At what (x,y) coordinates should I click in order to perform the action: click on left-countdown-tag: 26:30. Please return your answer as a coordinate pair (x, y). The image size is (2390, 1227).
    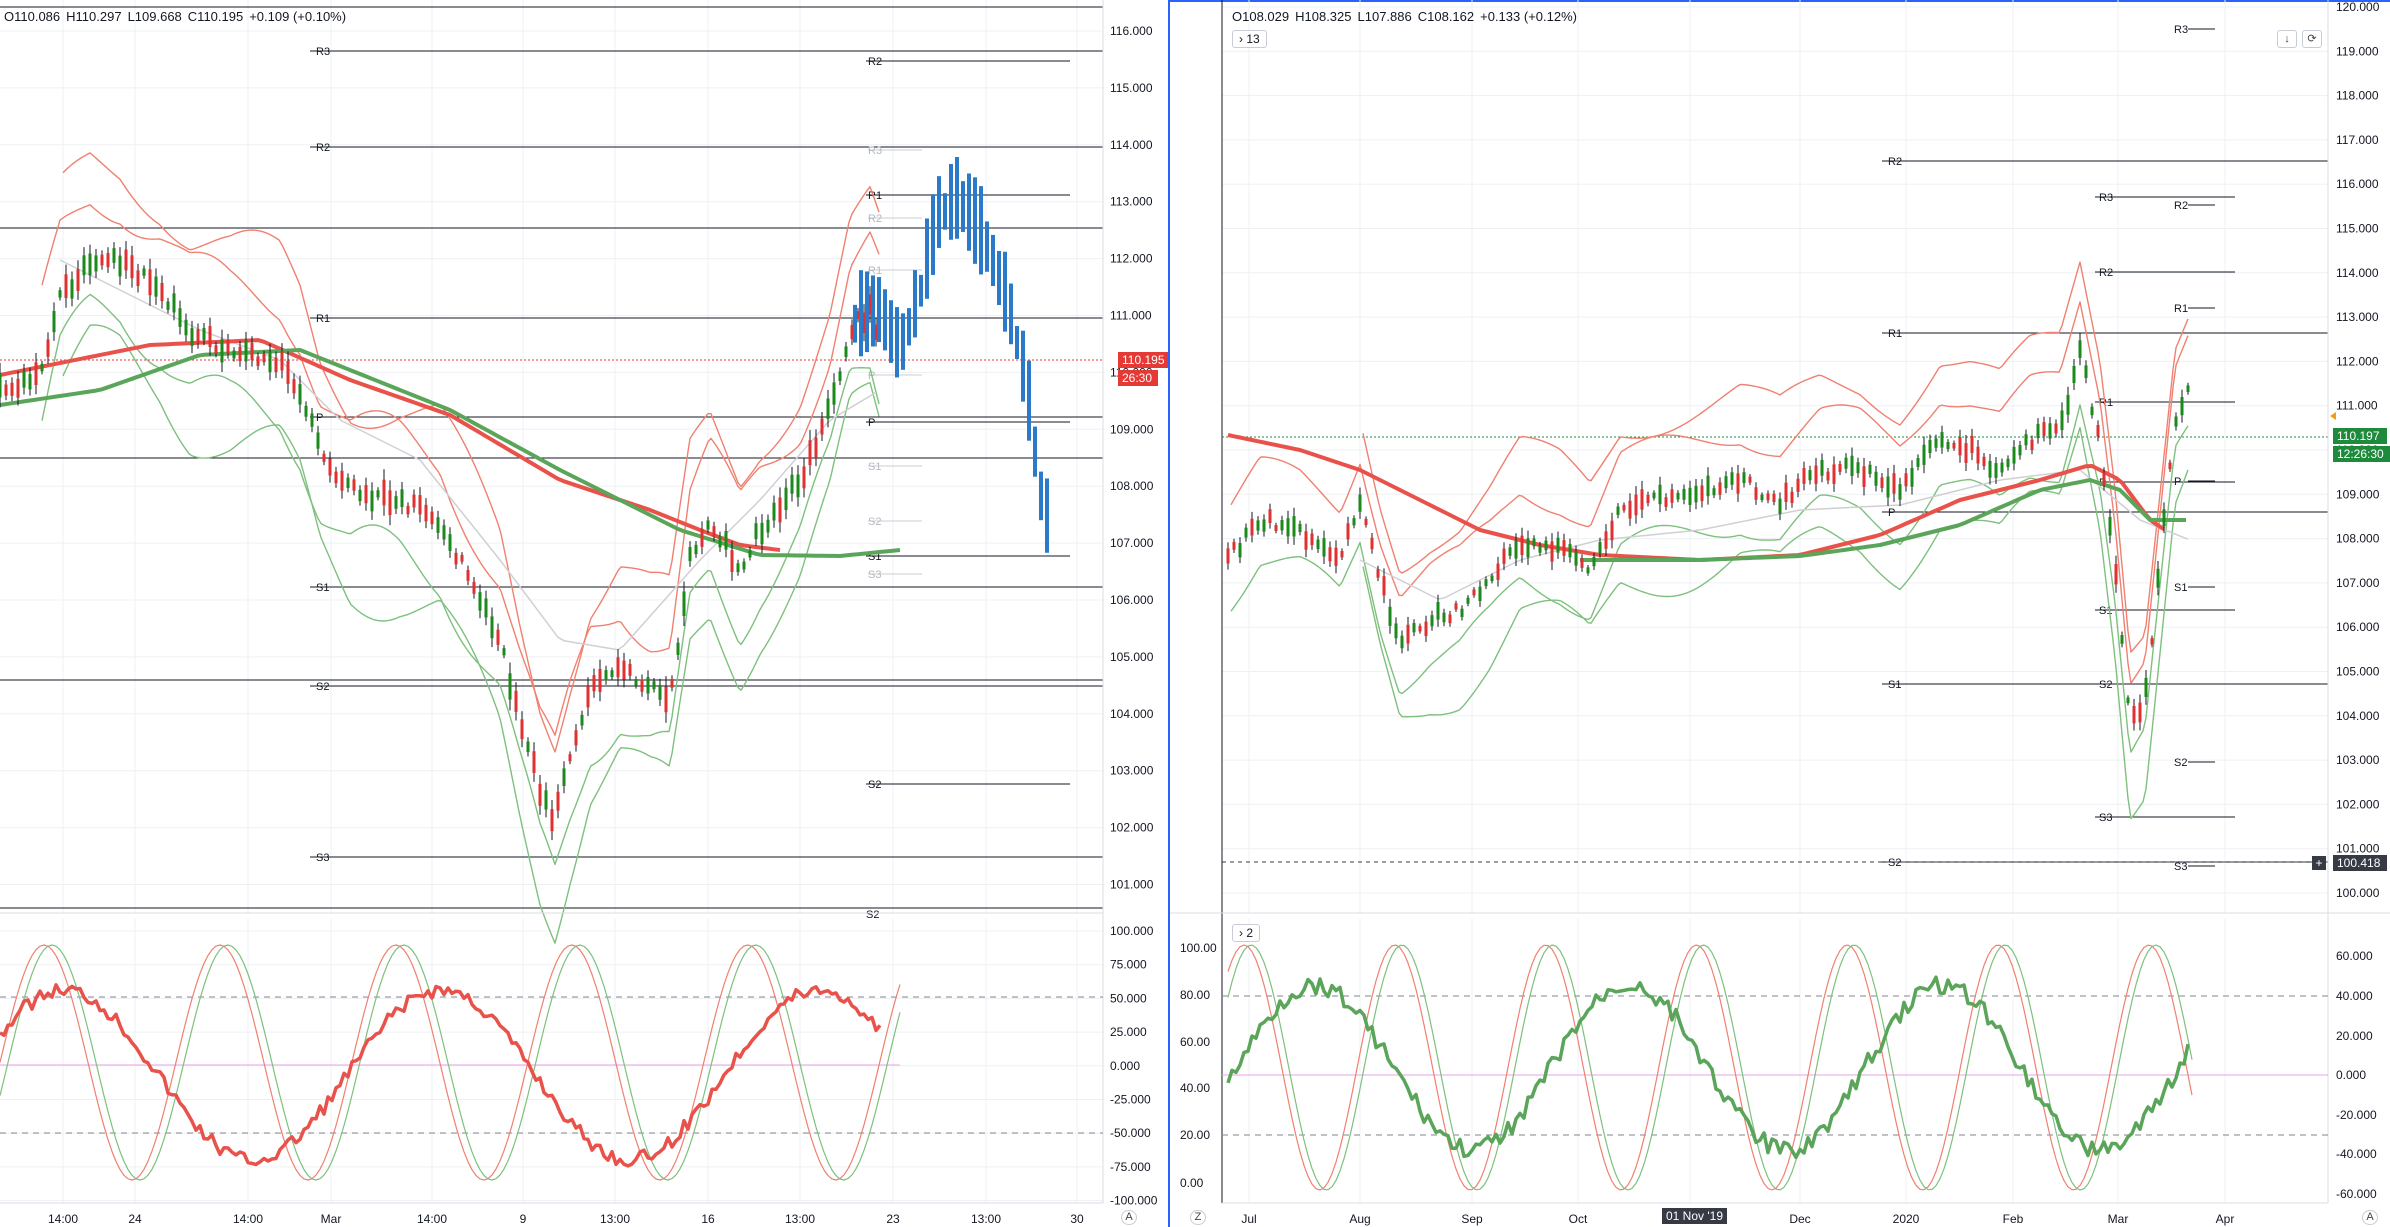
    Looking at the image, I should click on (1138, 378).